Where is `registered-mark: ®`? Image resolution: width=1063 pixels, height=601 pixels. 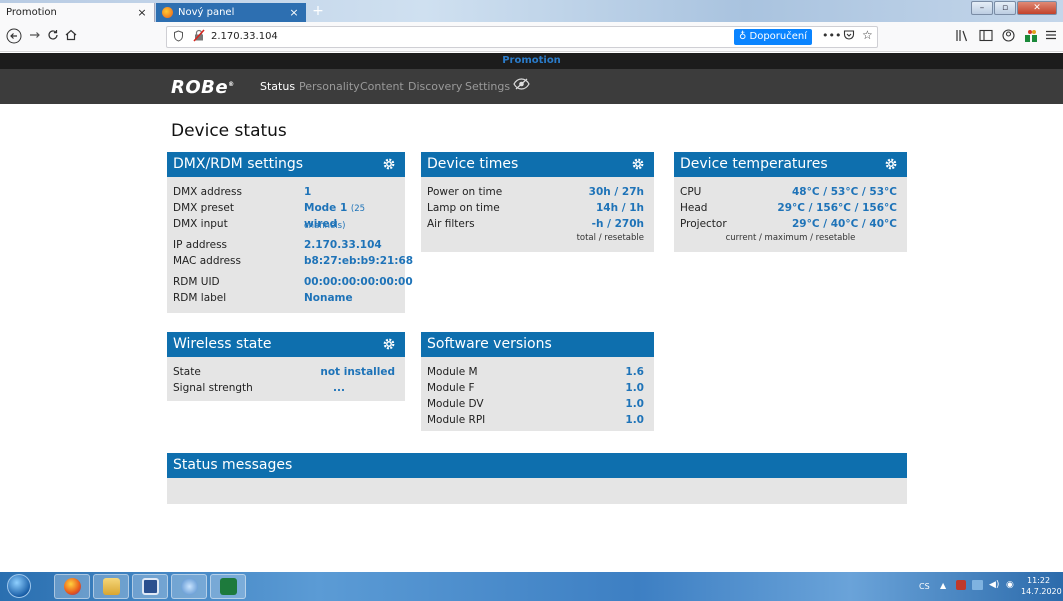 registered-mark: ® is located at coordinates (231, 84).